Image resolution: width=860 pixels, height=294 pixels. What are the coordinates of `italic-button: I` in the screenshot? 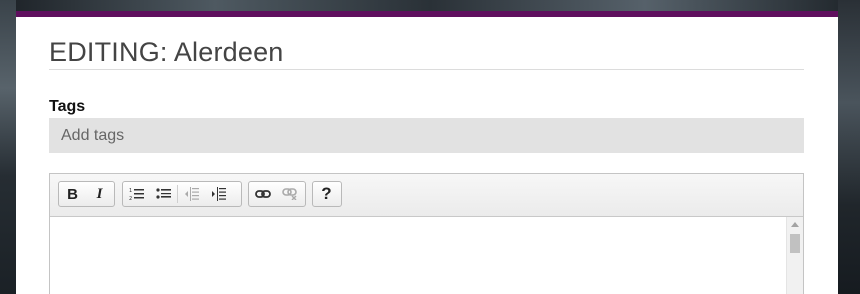 It's located at (99, 194).